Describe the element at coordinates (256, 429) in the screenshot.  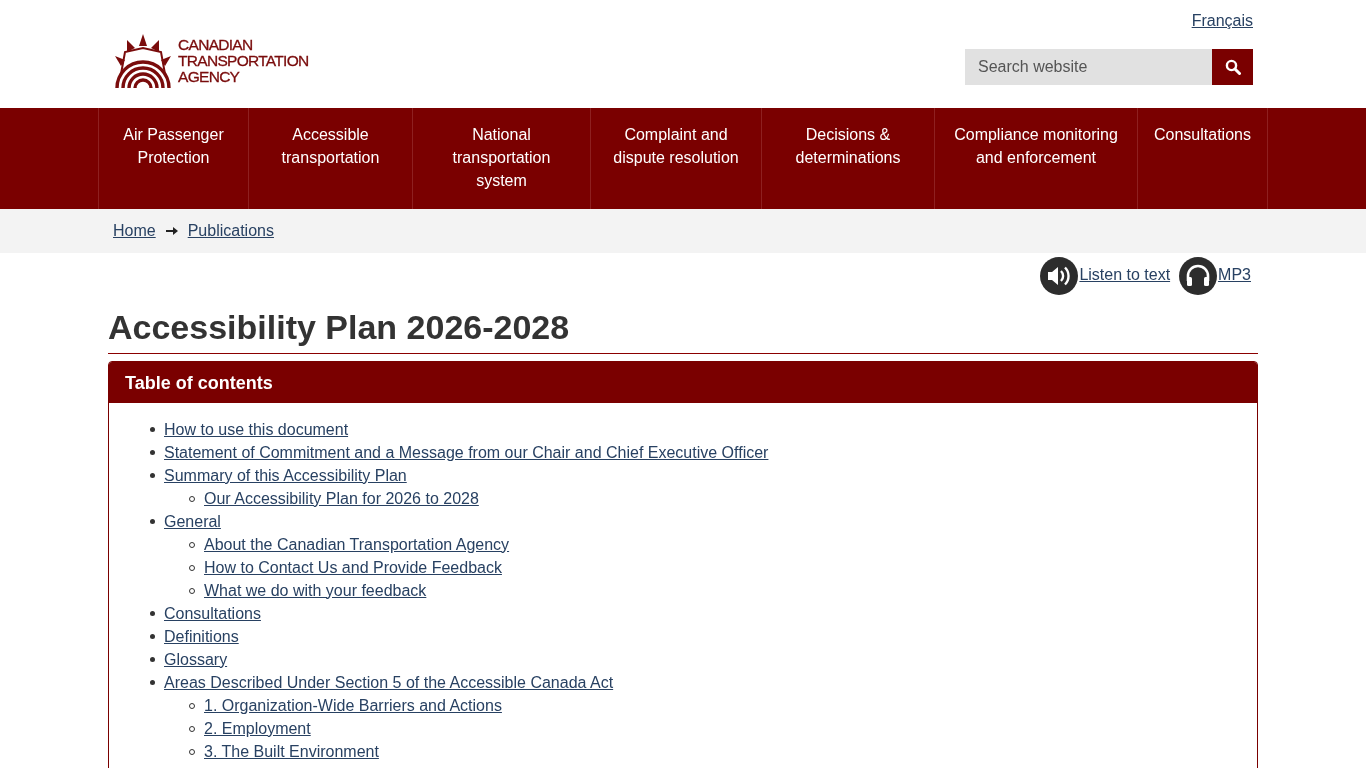
I see `toc-link: How to use this document` at that location.